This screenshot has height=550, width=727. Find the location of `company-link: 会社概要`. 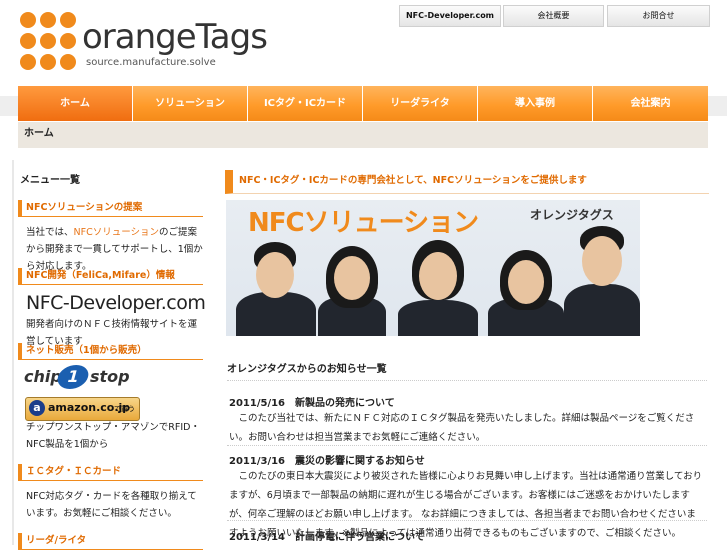

company-link: 会社概要 is located at coordinates (553, 16).